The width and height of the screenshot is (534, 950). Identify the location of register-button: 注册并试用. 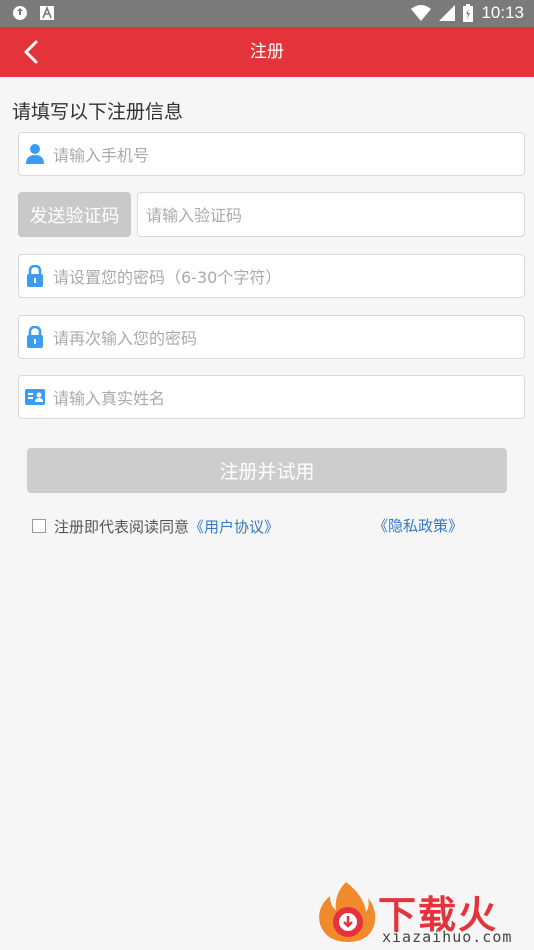
(267, 470).